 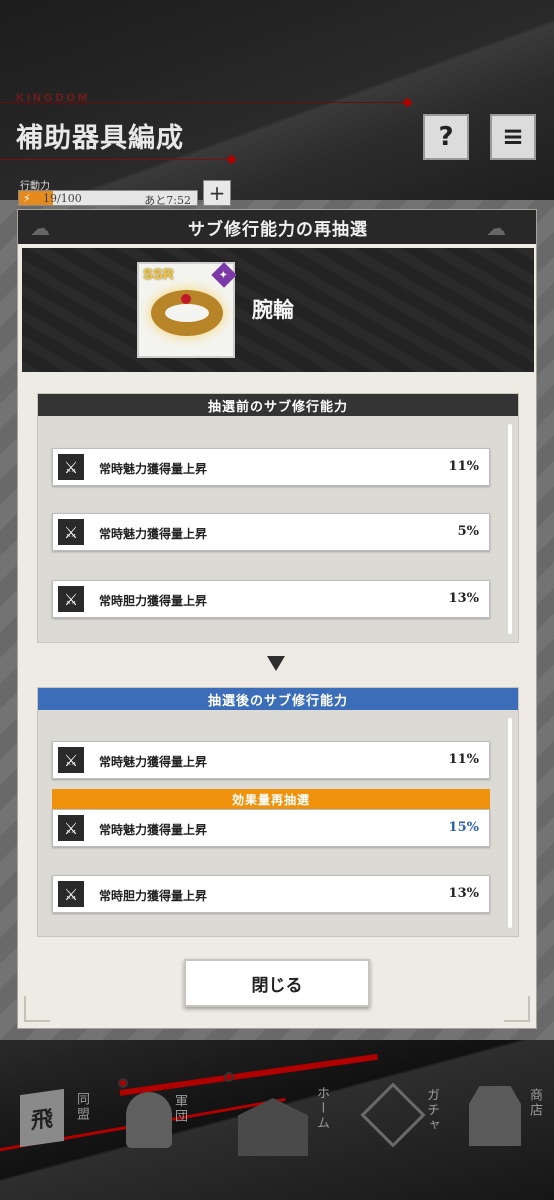 I want to click on stamina-recover-time: あと7:52, so click(x=167, y=200).